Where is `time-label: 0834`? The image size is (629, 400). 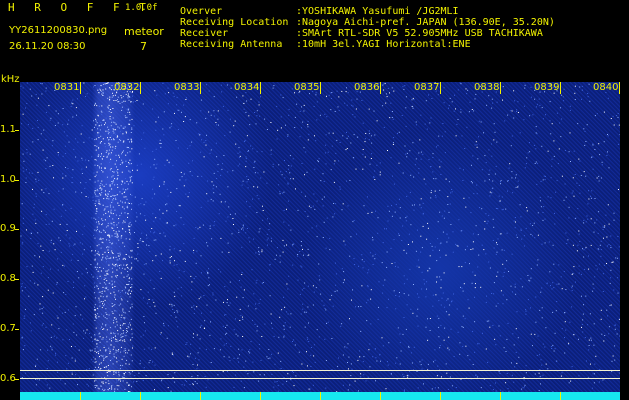
time-label: 0834 is located at coordinates (247, 87).